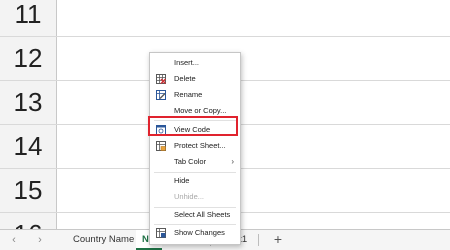 This screenshot has height=250, width=450. I want to click on menu-item-hide: Hide, so click(195, 181).